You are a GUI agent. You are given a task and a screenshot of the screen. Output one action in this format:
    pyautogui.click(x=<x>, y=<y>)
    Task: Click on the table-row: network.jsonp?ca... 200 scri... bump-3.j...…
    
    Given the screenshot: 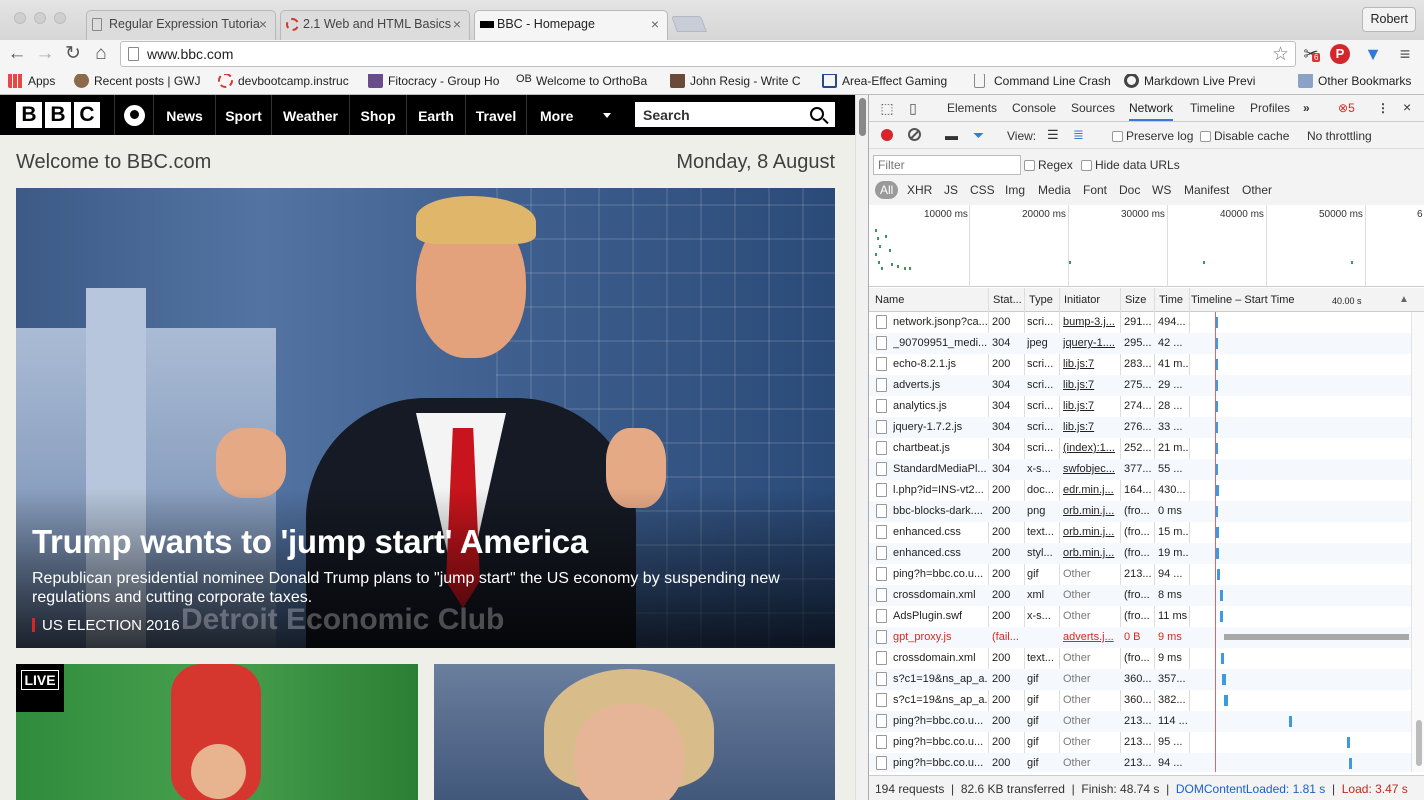 What is the action you would take?
    pyautogui.click(x=1140, y=322)
    